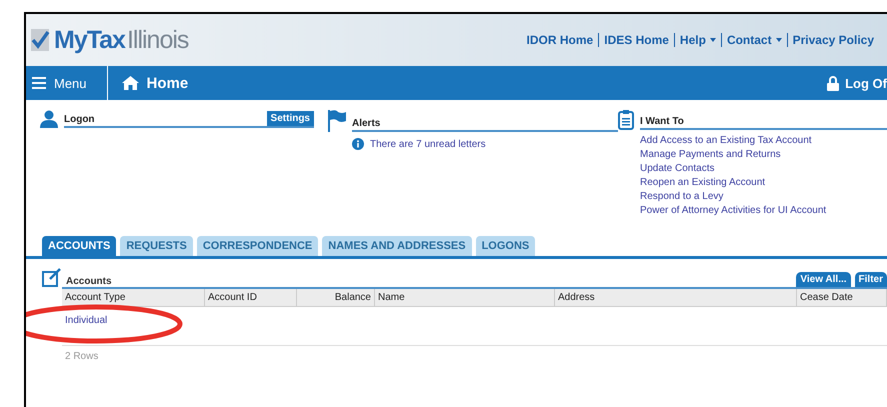 This screenshot has width=887, height=407. I want to click on action-link: Update Contacts, so click(763, 168).